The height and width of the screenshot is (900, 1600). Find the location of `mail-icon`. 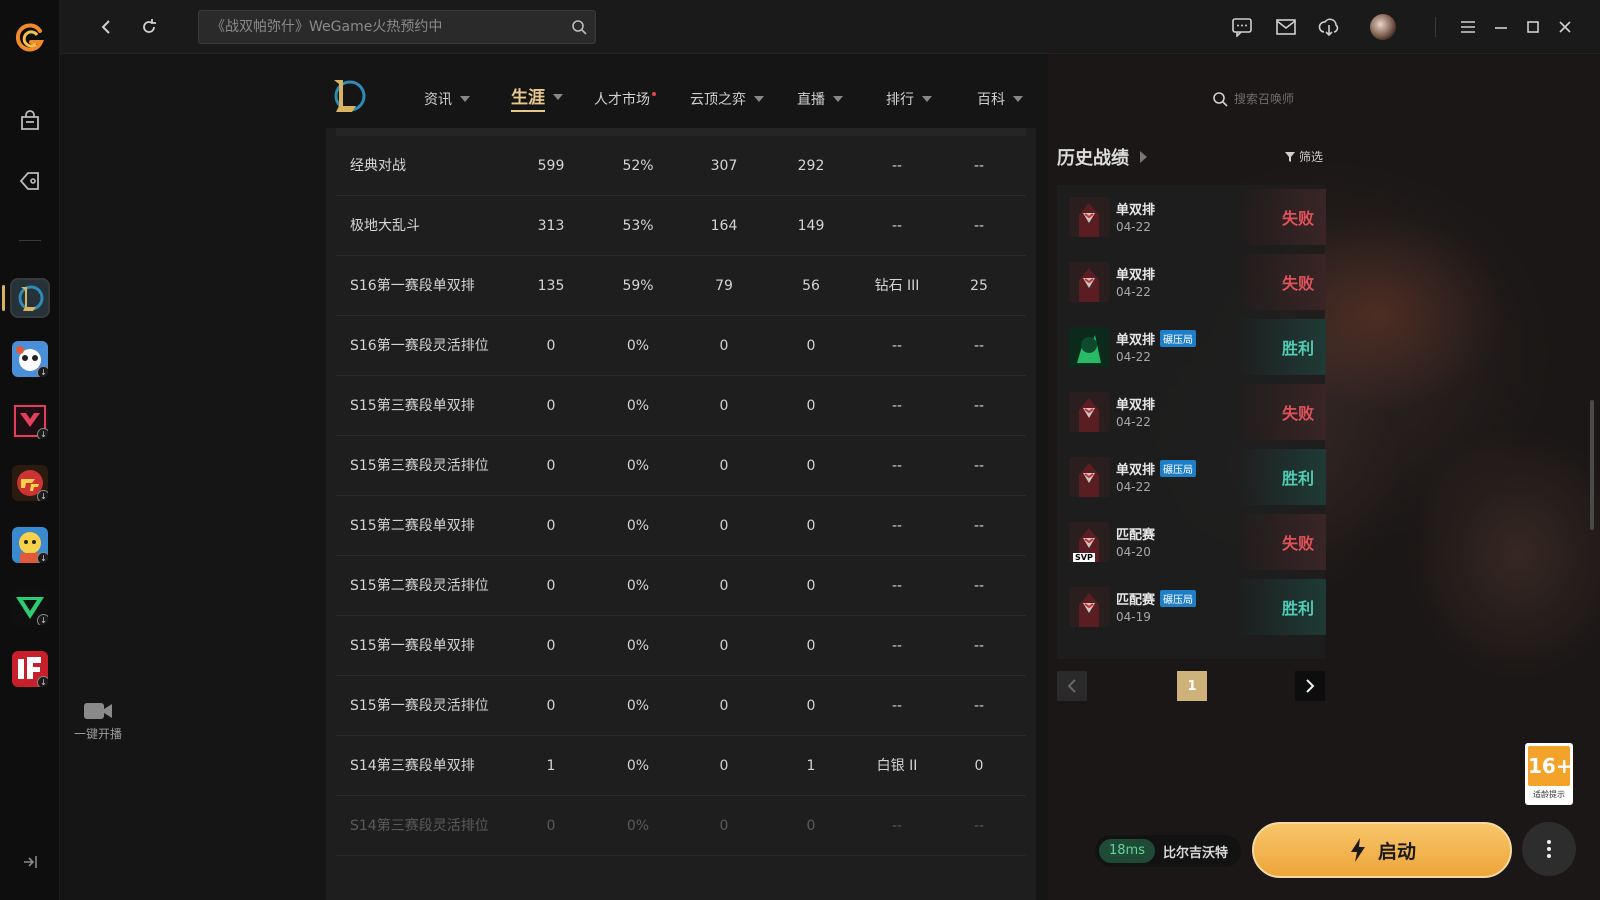

mail-icon is located at coordinates (1286, 27).